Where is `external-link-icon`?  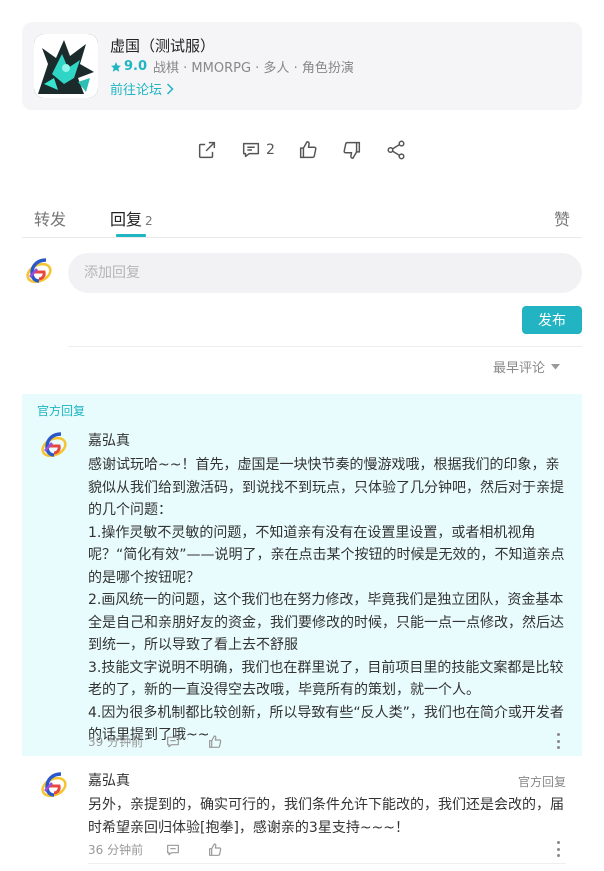
external-link-icon is located at coordinates (207, 150).